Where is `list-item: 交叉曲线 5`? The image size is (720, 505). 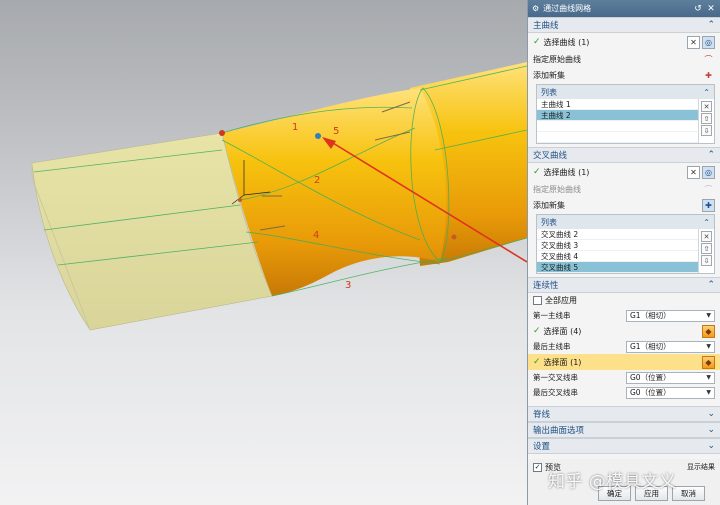 list-item: 交叉曲线 5 is located at coordinates (617, 267).